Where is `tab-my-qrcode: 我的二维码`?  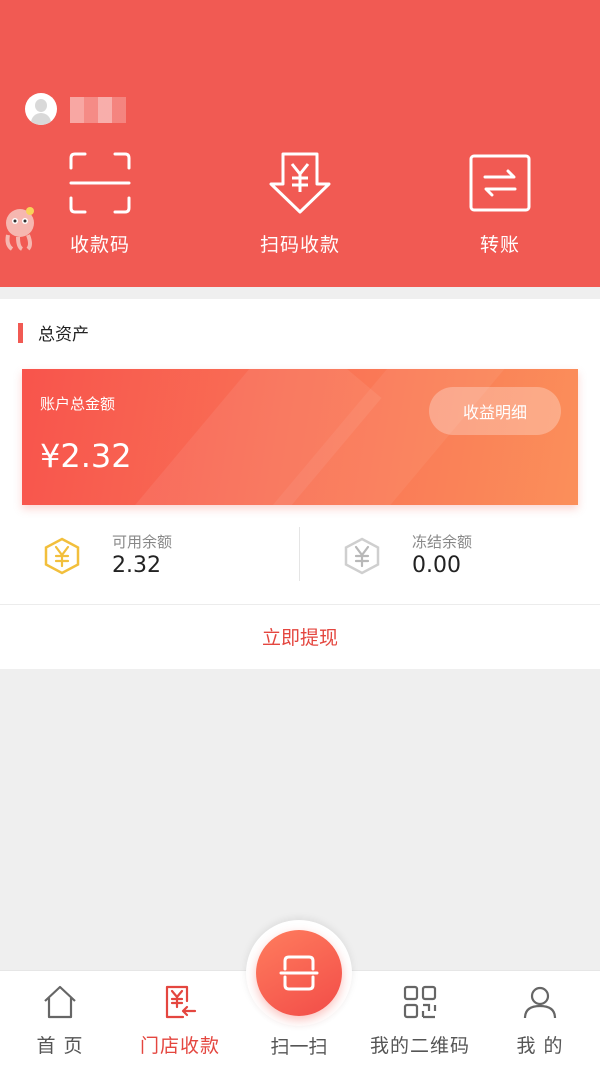 tab-my-qrcode: 我的二维码 is located at coordinates (420, 1019).